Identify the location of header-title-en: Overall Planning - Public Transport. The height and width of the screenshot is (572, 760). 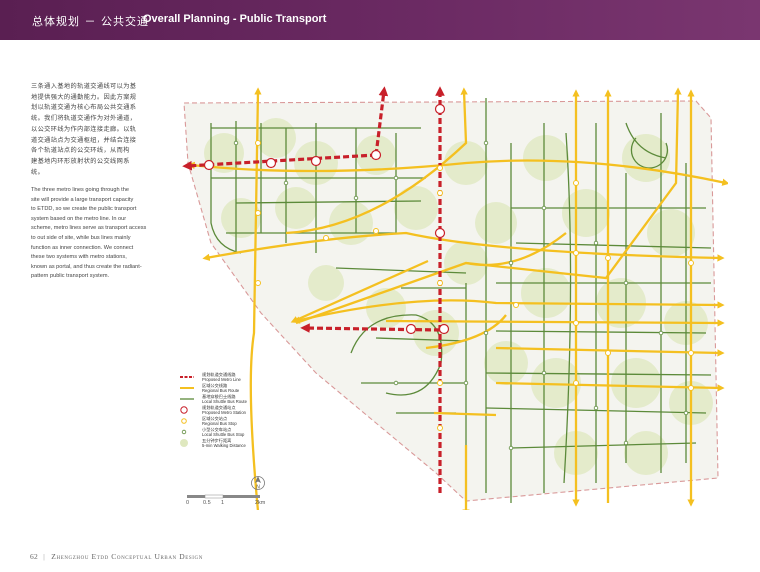
(235, 19).